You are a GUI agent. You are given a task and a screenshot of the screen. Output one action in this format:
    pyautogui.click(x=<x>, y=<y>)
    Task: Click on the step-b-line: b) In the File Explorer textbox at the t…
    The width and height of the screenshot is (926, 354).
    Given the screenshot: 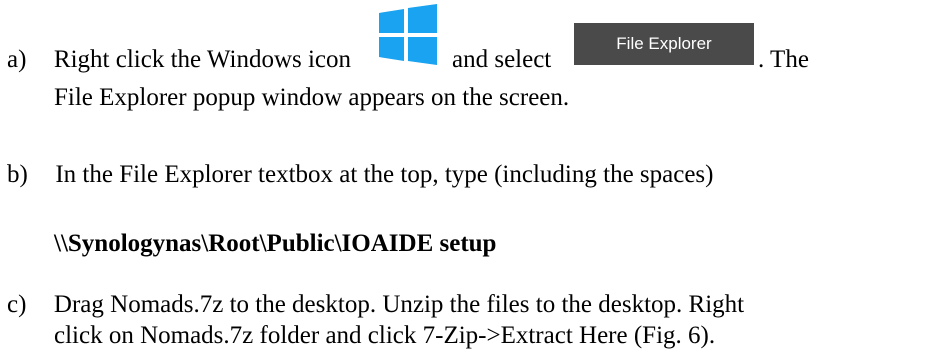 What is the action you would take?
    pyautogui.click(x=360, y=175)
    